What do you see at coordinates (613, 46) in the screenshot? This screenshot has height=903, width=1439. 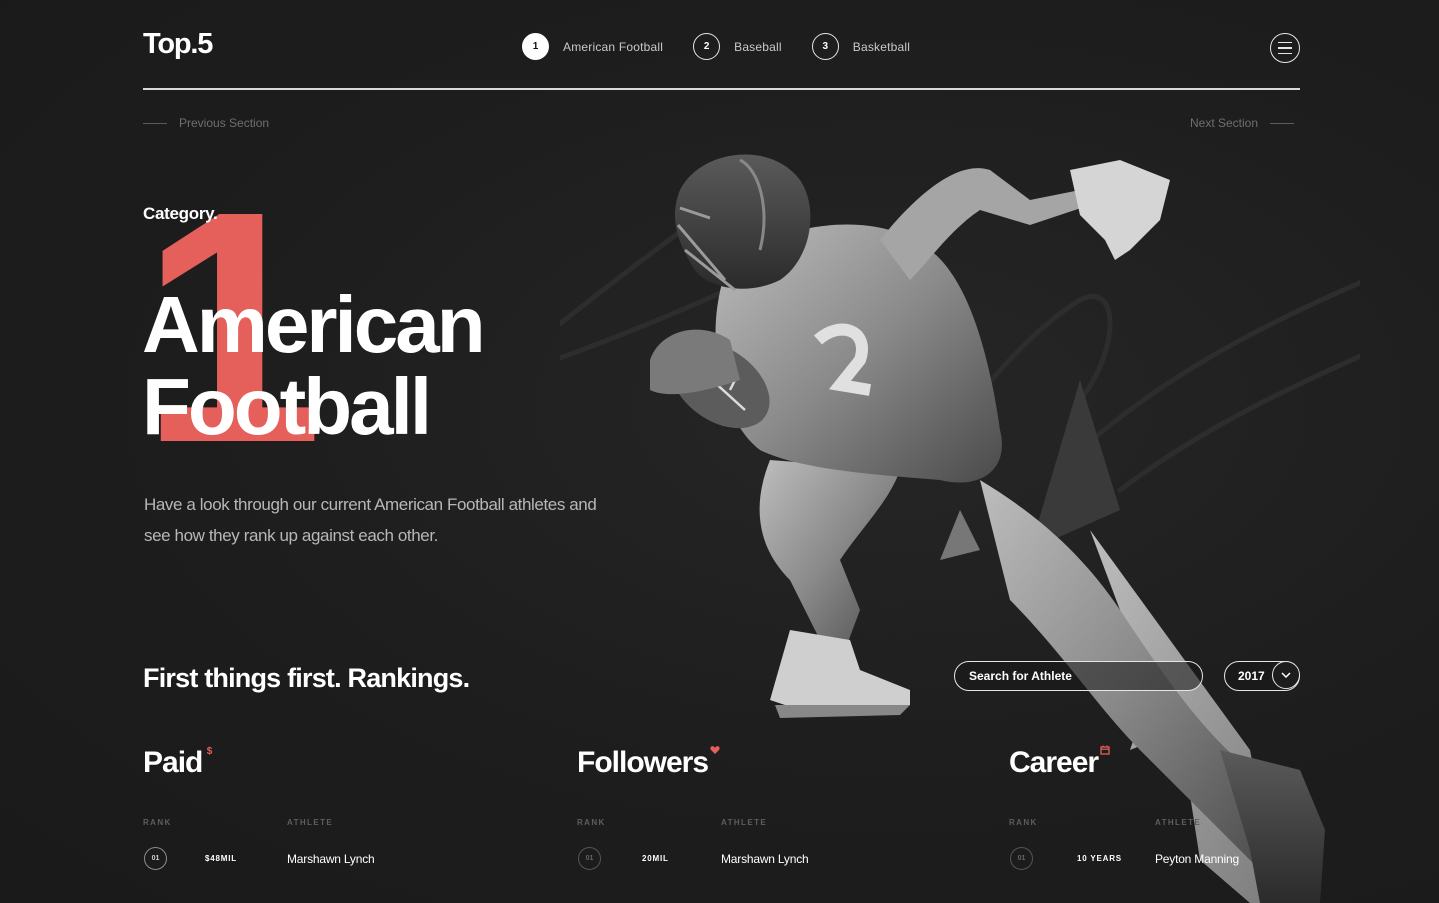 I see `step-label: American Football` at bounding box center [613, 46].